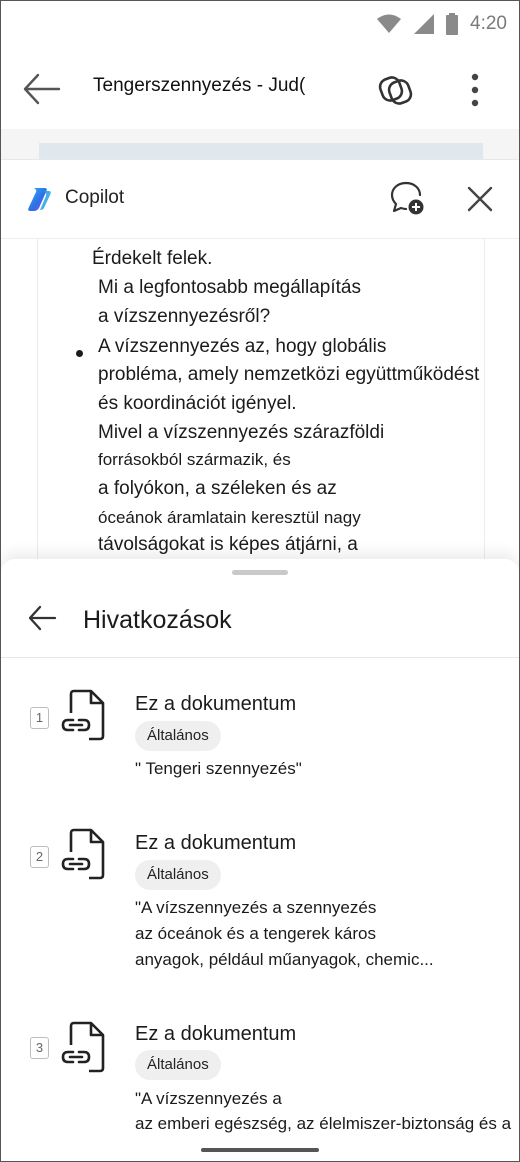 Image resolution: width=520 pixels, height=1162 pixels. Describe the element at coordinates (241, 432) in the screenshot. I see `response-line: Mivel a vízszennyezés szárazföldi` at that location.